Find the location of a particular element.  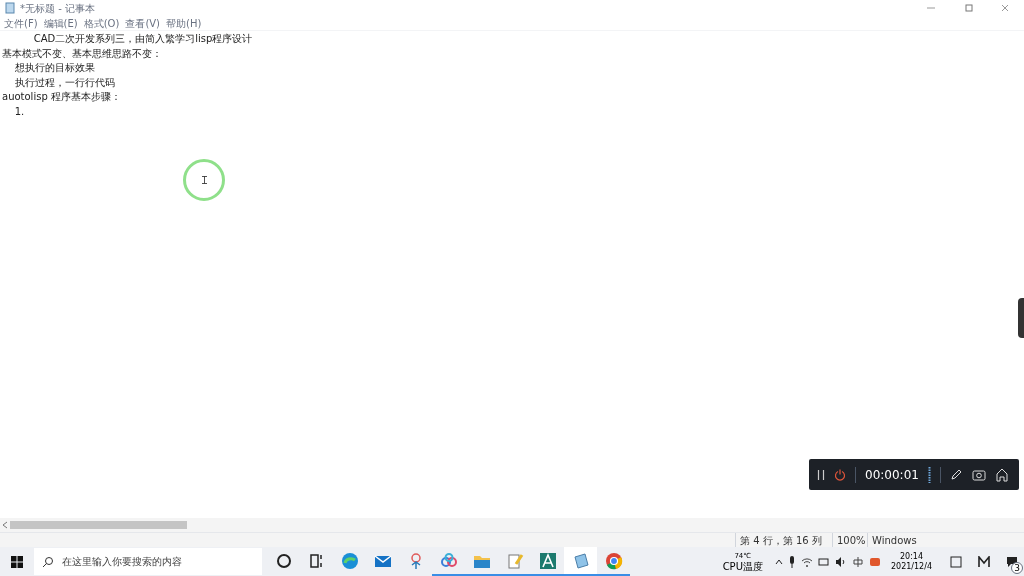

text-line: auotolisp 程序基本步骤： is located at coordinates (61, 97).